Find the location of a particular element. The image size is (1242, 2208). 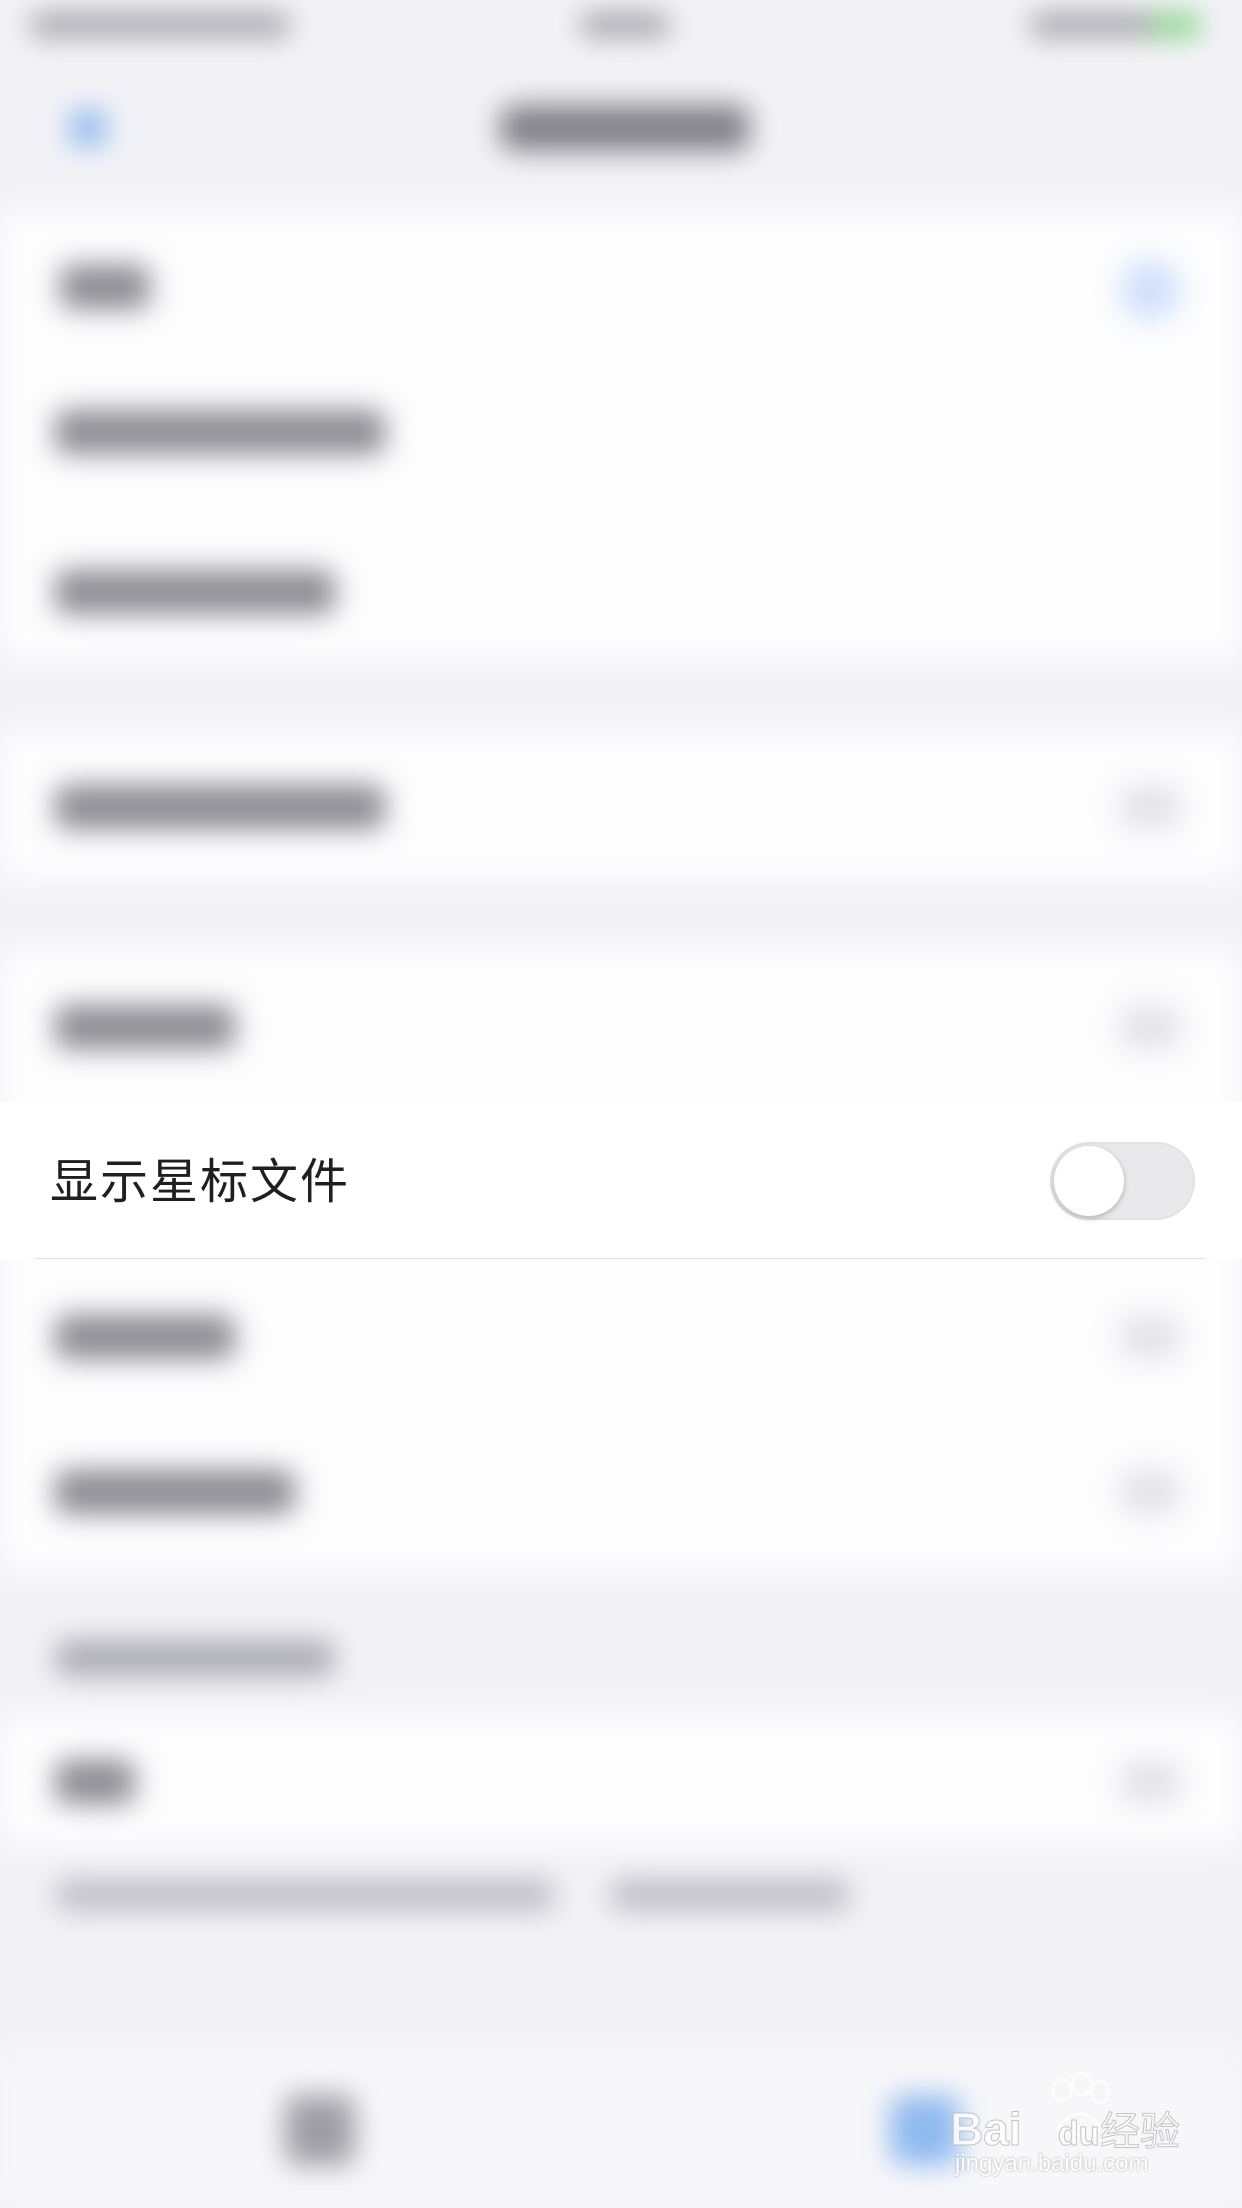

show-starred-files-label: 显示星标文件 is located at coordinates (200, 1182).